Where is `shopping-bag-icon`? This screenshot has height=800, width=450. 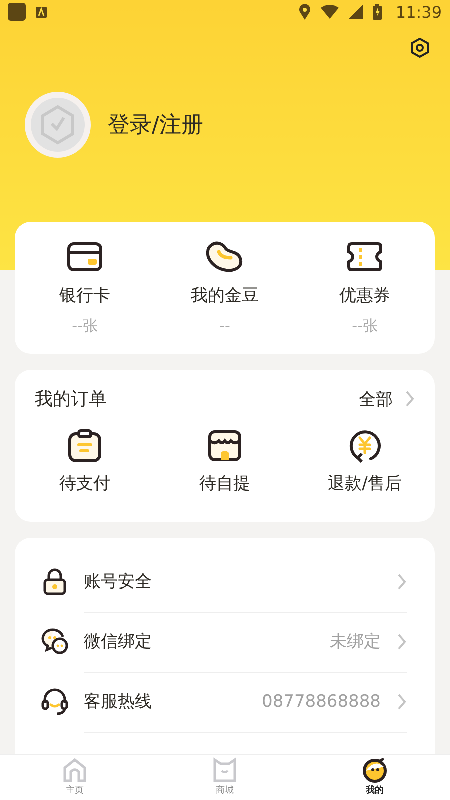 shopping-bag-icon is located at coordinates (225, 770).